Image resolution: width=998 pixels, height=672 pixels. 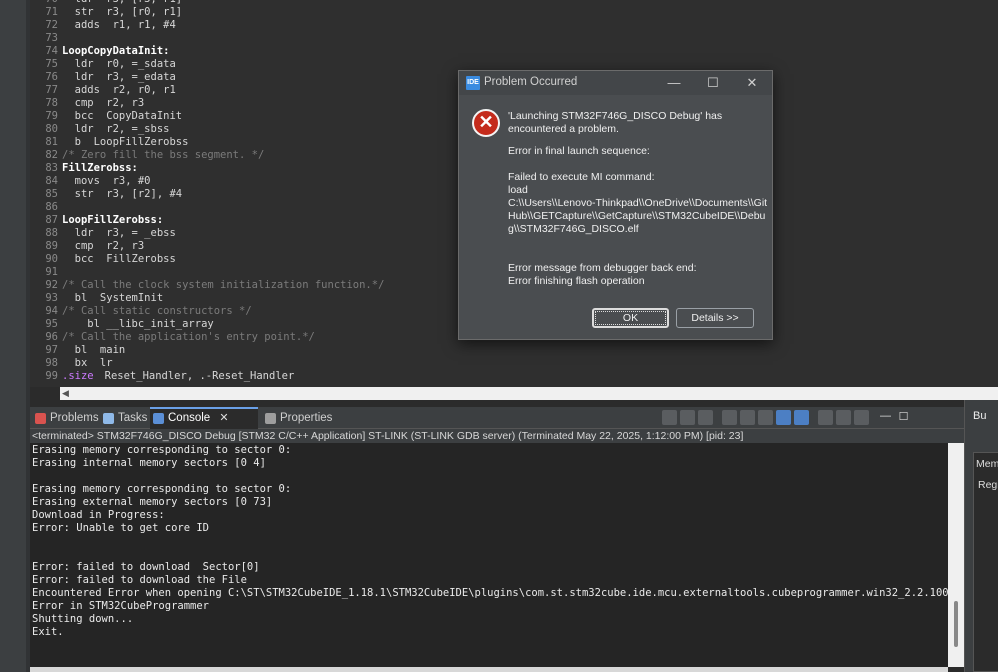 What do you see at coordinates (529, 393) in the screenshot?
I see `editor-horizontal-scrollbar: ◀` at bounding box center [529, 393].